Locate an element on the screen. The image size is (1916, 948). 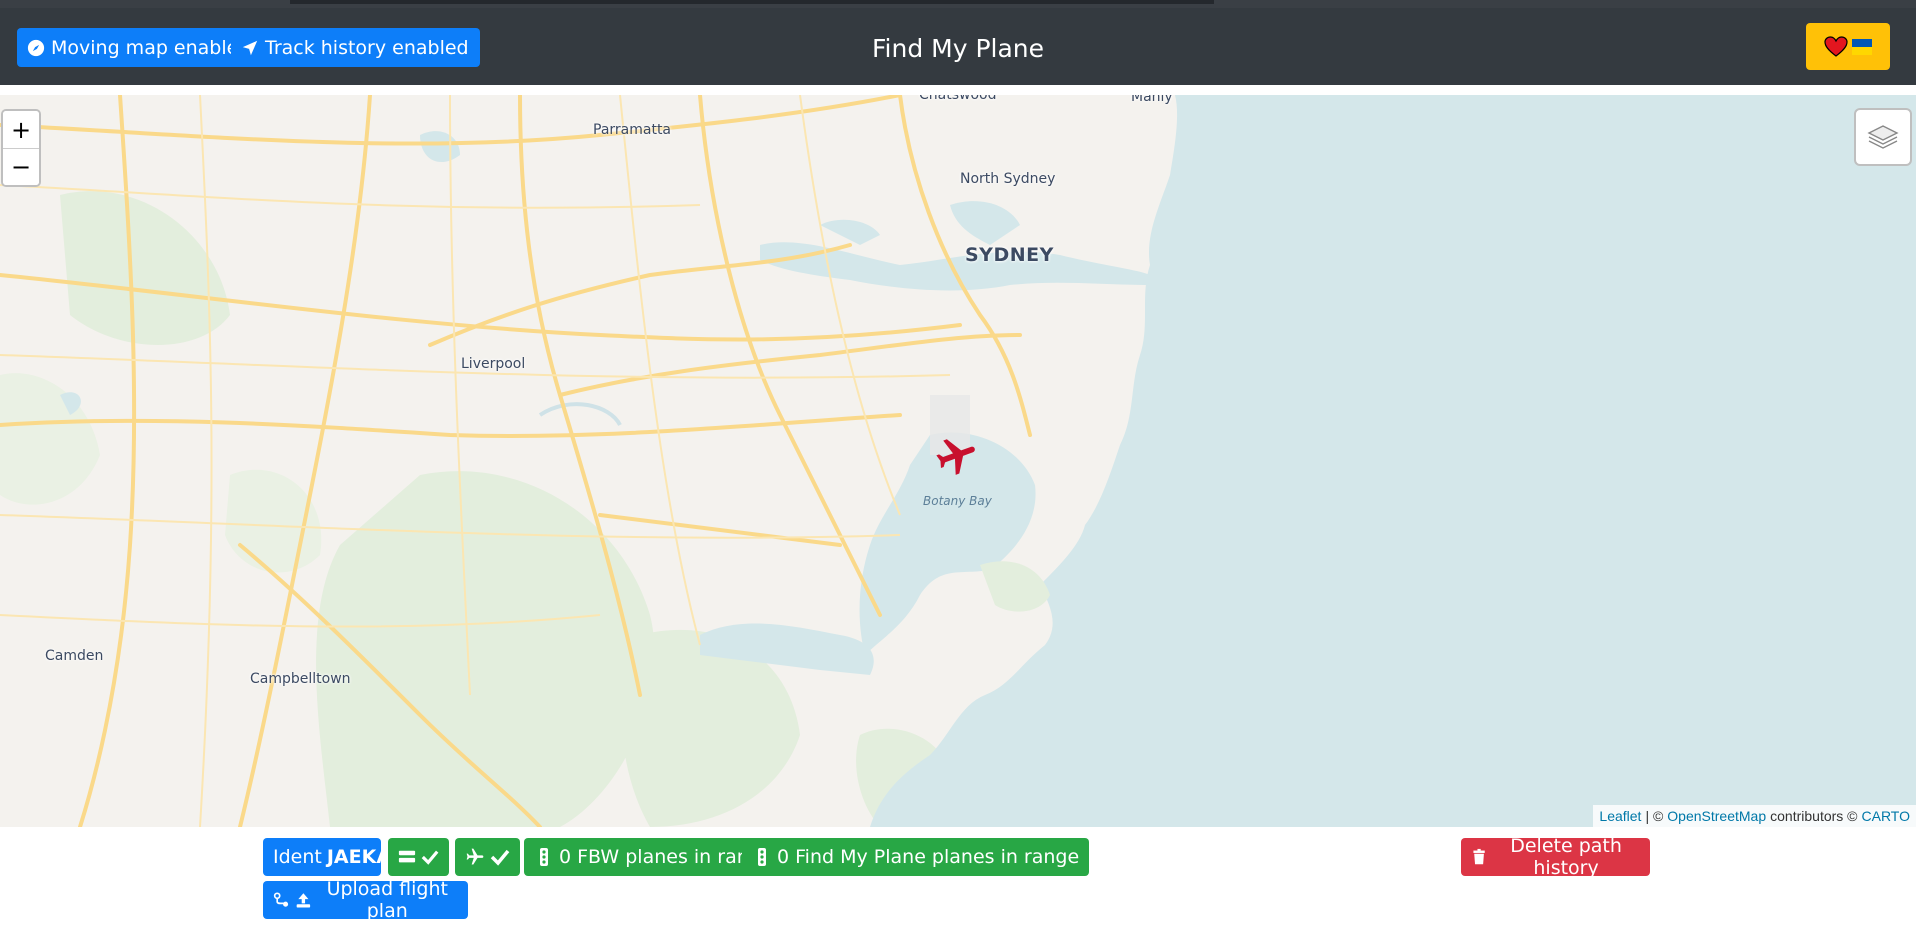
map-label-chatswood: Chatswood is located at coordinates (958, 99).